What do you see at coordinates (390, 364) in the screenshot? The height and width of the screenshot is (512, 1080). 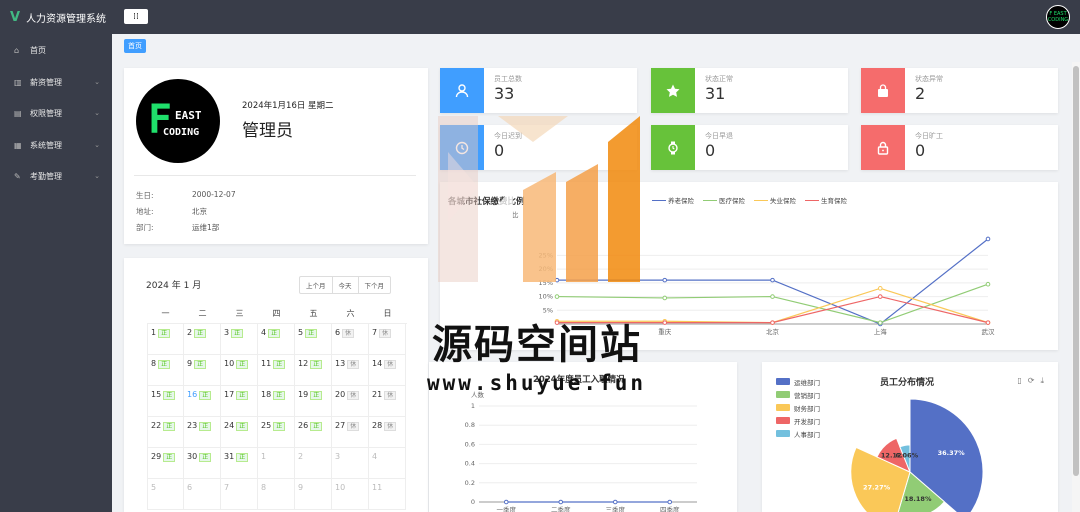 I see `rest-day-tag: 休` at bounding box center [390, 364].